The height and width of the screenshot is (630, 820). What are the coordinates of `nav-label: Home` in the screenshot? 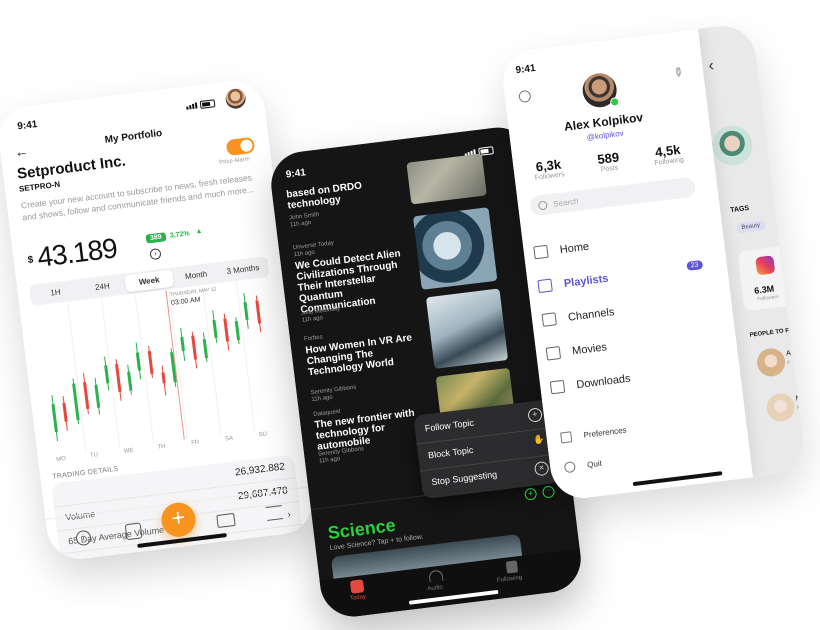 It's located at (574, 248).